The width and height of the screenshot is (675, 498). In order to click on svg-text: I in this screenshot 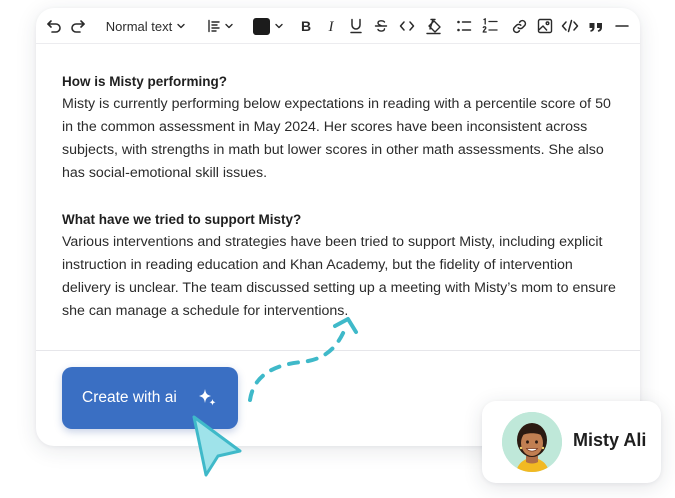, I will do `click(331, 26)`.